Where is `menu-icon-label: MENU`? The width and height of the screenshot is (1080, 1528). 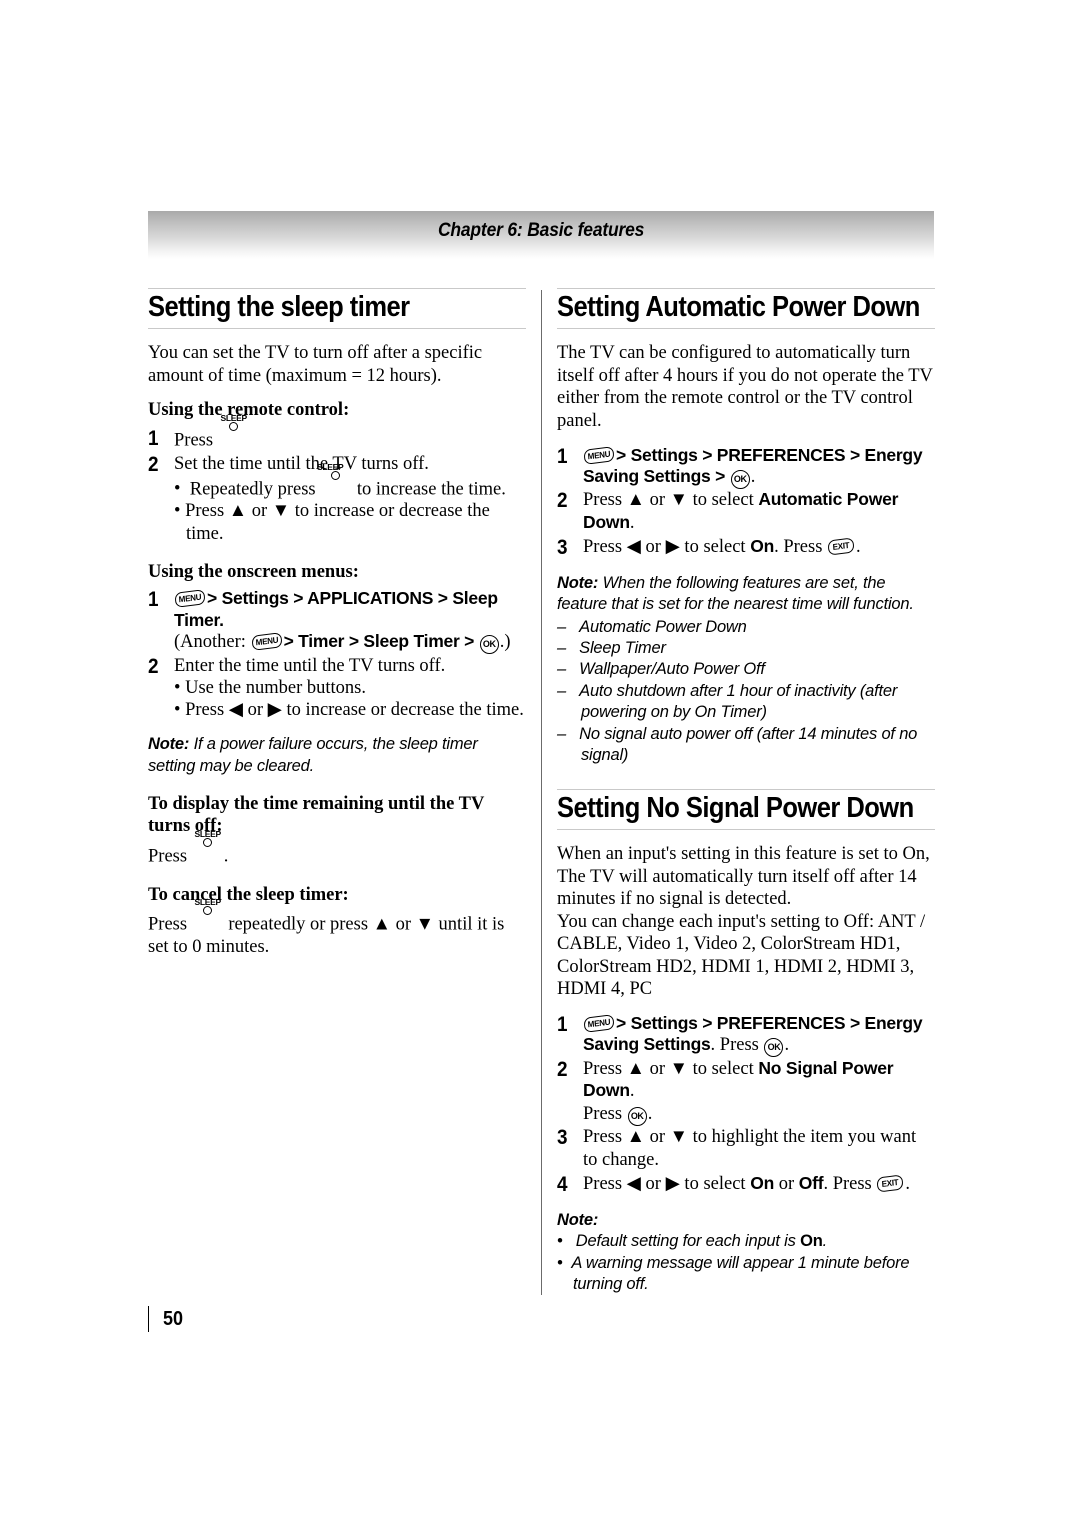
menu-icon-label: MENU is located at coordinates (599, 1023).